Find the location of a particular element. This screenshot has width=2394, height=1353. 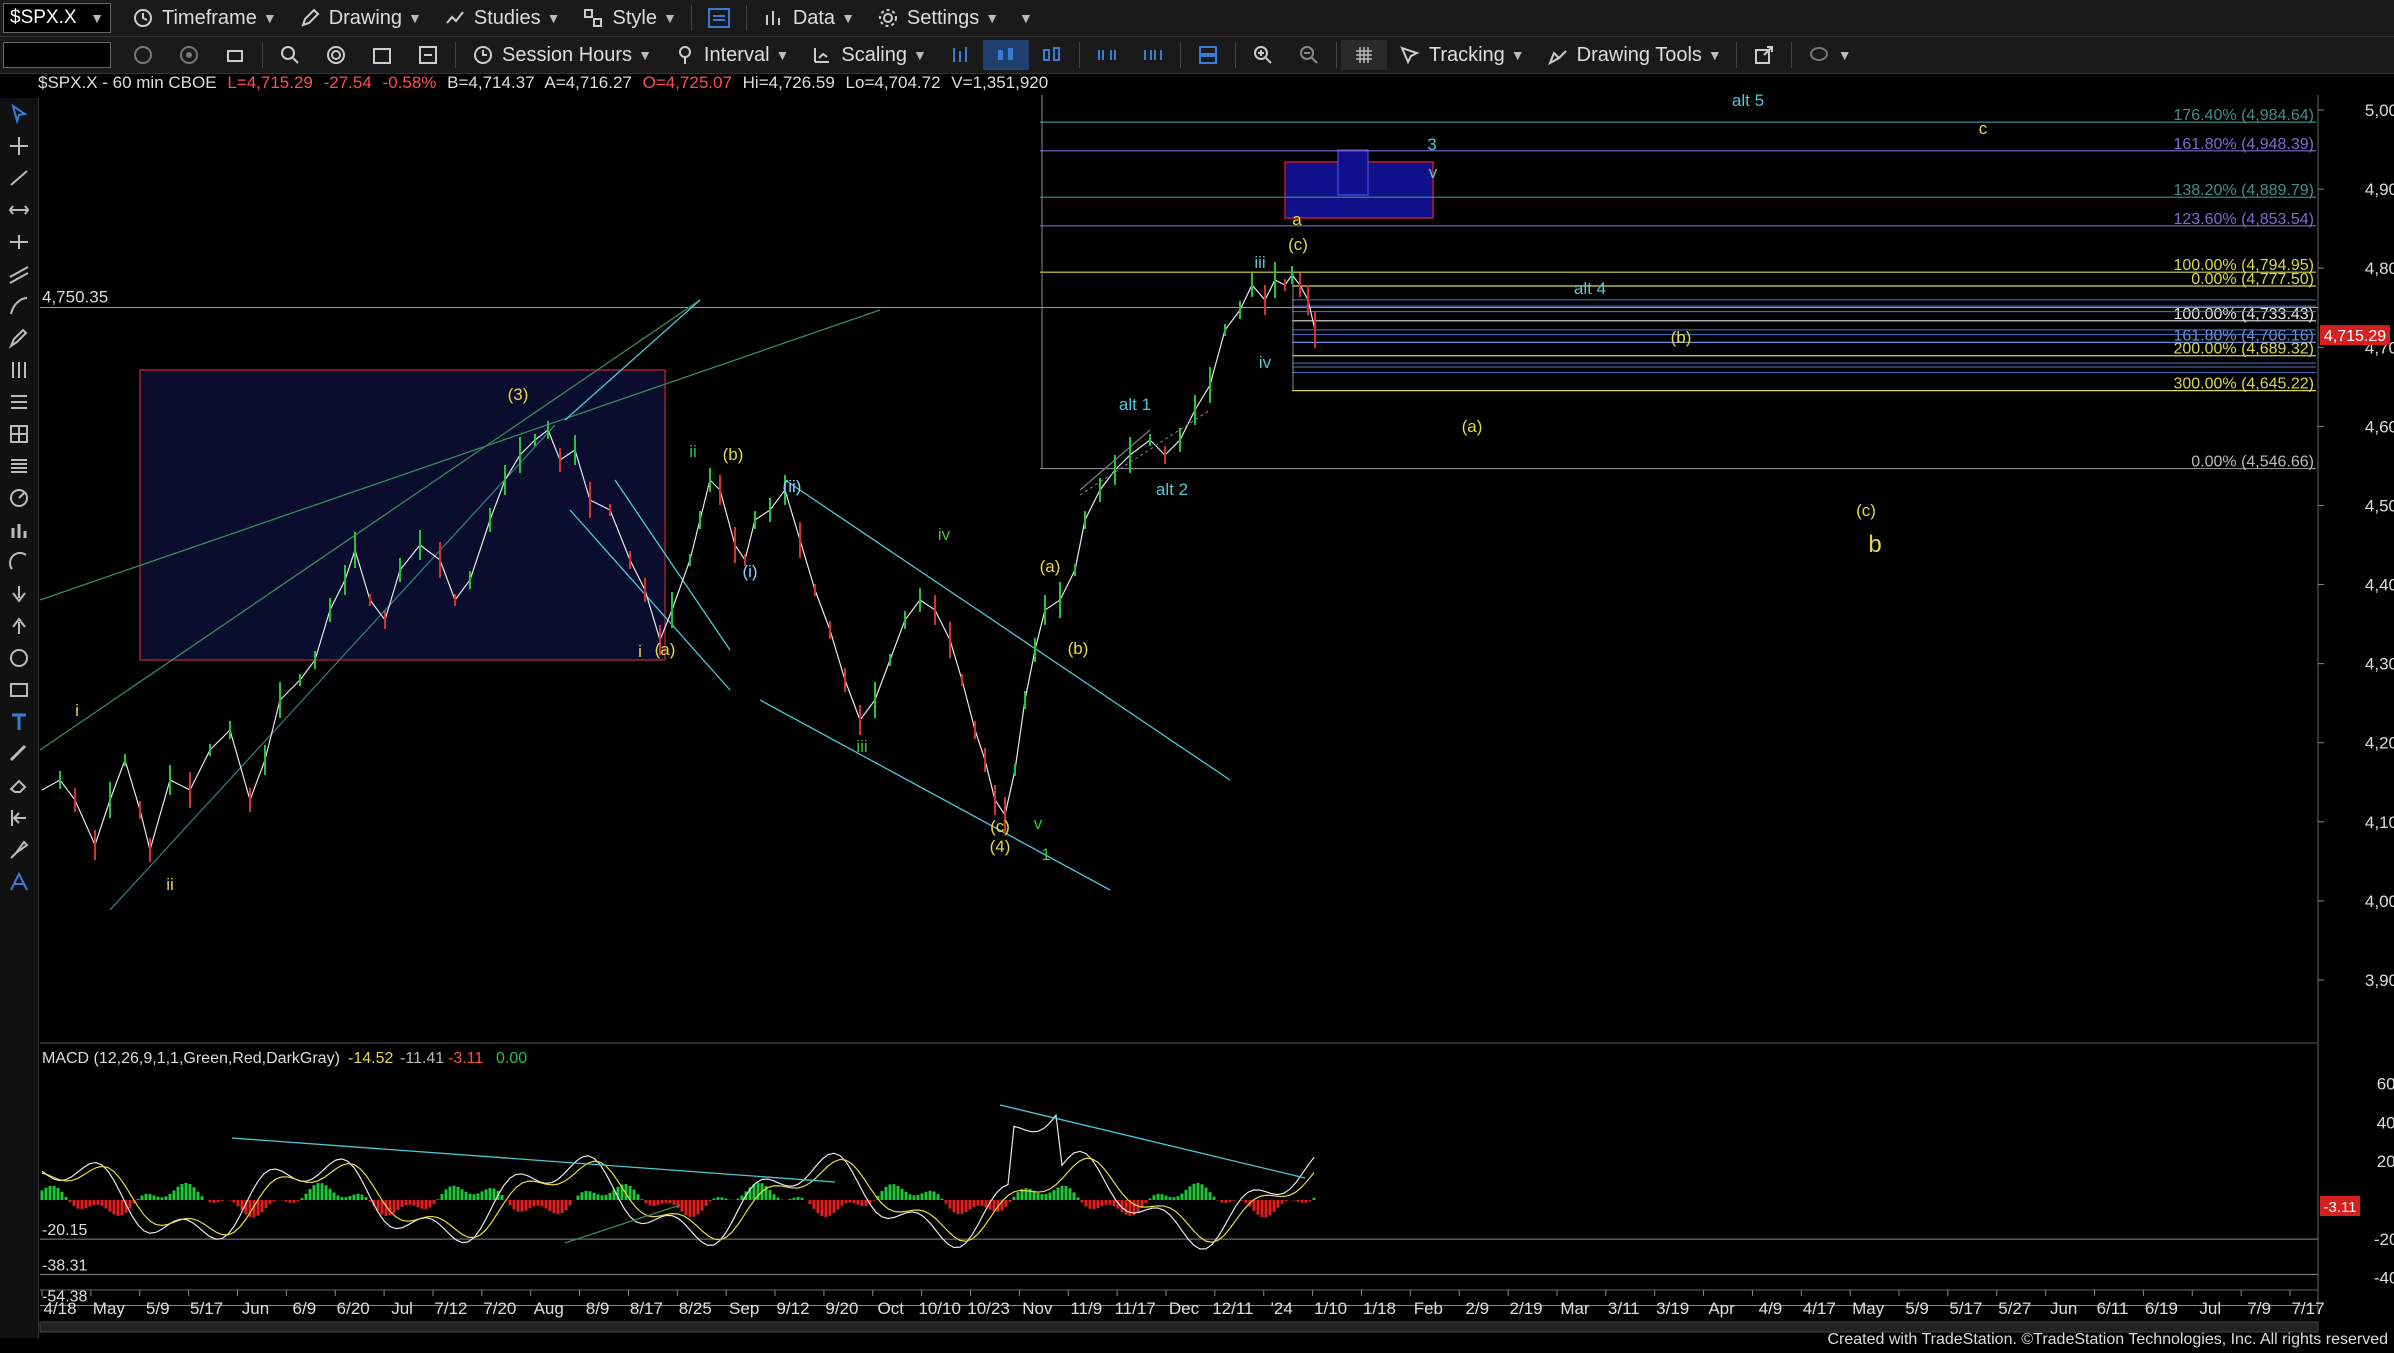

vertical-bars-icon is located at coordinates (19, 370).